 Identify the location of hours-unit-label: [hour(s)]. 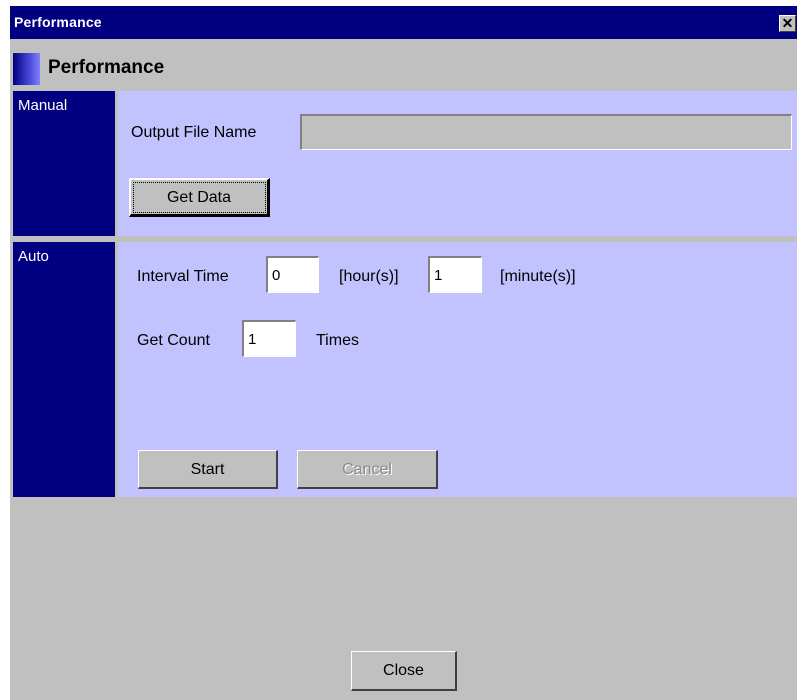
(369, 276).